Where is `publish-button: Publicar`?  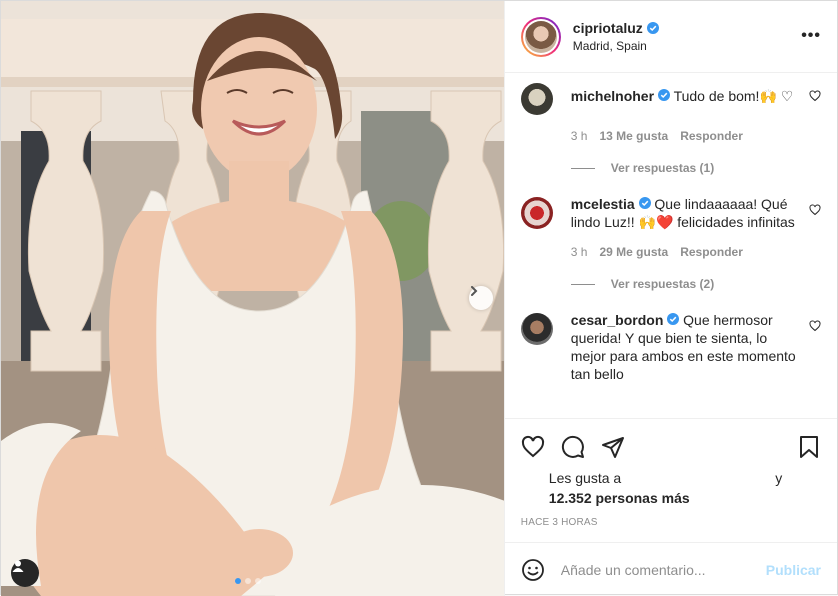
publish-button: Publicar is located at coordinates (793, 570).